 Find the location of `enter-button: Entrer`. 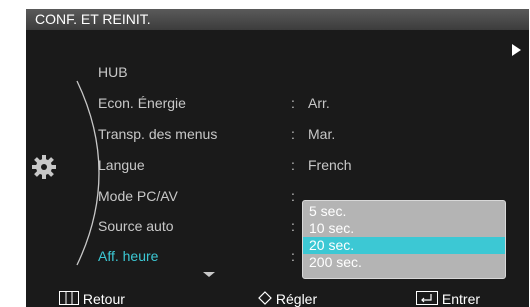

enter-button: Entrer is located at coordinates (448, 299).